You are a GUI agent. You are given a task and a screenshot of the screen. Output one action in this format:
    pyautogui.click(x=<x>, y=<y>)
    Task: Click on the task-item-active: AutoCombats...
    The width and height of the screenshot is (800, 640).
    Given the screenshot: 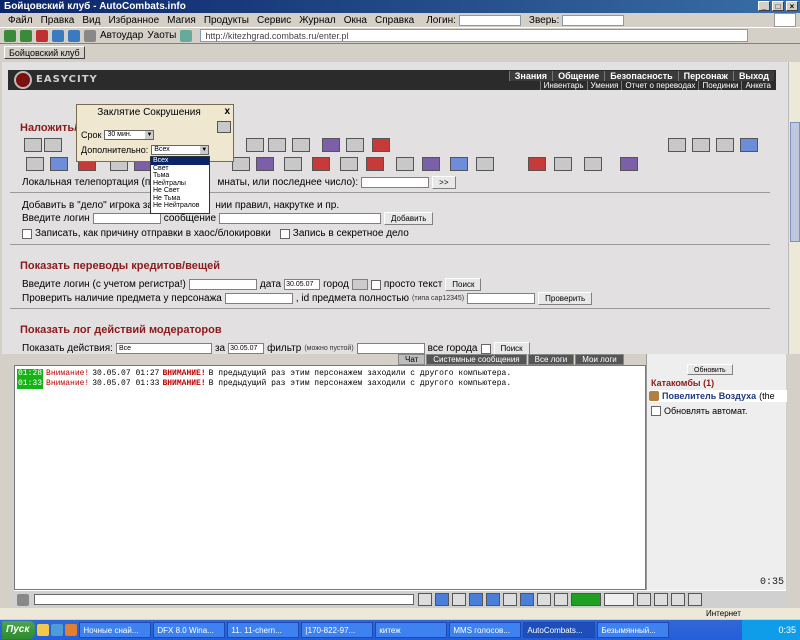 What is the action you would take?
    pyautogui.click(x=559, y=630)
    